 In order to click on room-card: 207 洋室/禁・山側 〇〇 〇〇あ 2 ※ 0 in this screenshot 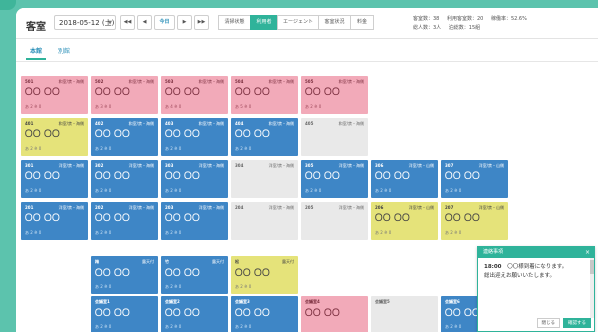, I will do `click(474, 221)`.